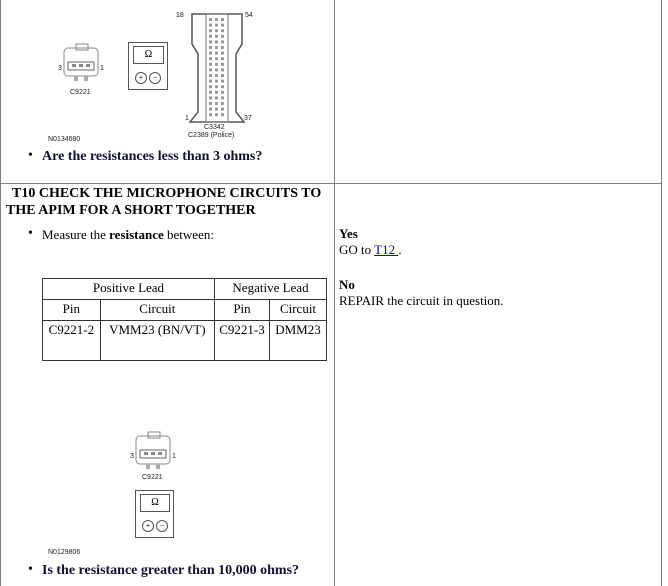  I want to click on table-row: C9221-2 VMM23 (BN/VT) C9221-3 DMM23, so click(184, 340).